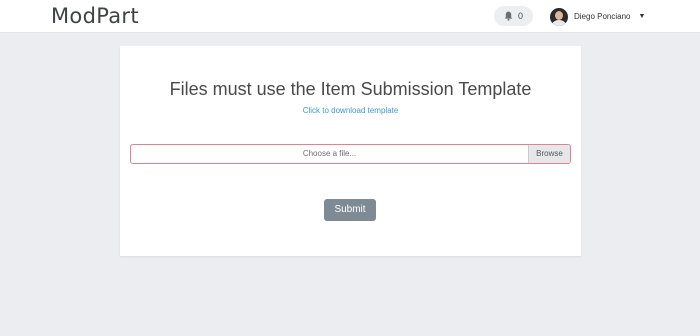 The width and height of the screenshot is (700, 336). What do you see at coordinates (549, 154) in the screenshot?
I see `browse-button: Browse` at bounding box center [549, 154].